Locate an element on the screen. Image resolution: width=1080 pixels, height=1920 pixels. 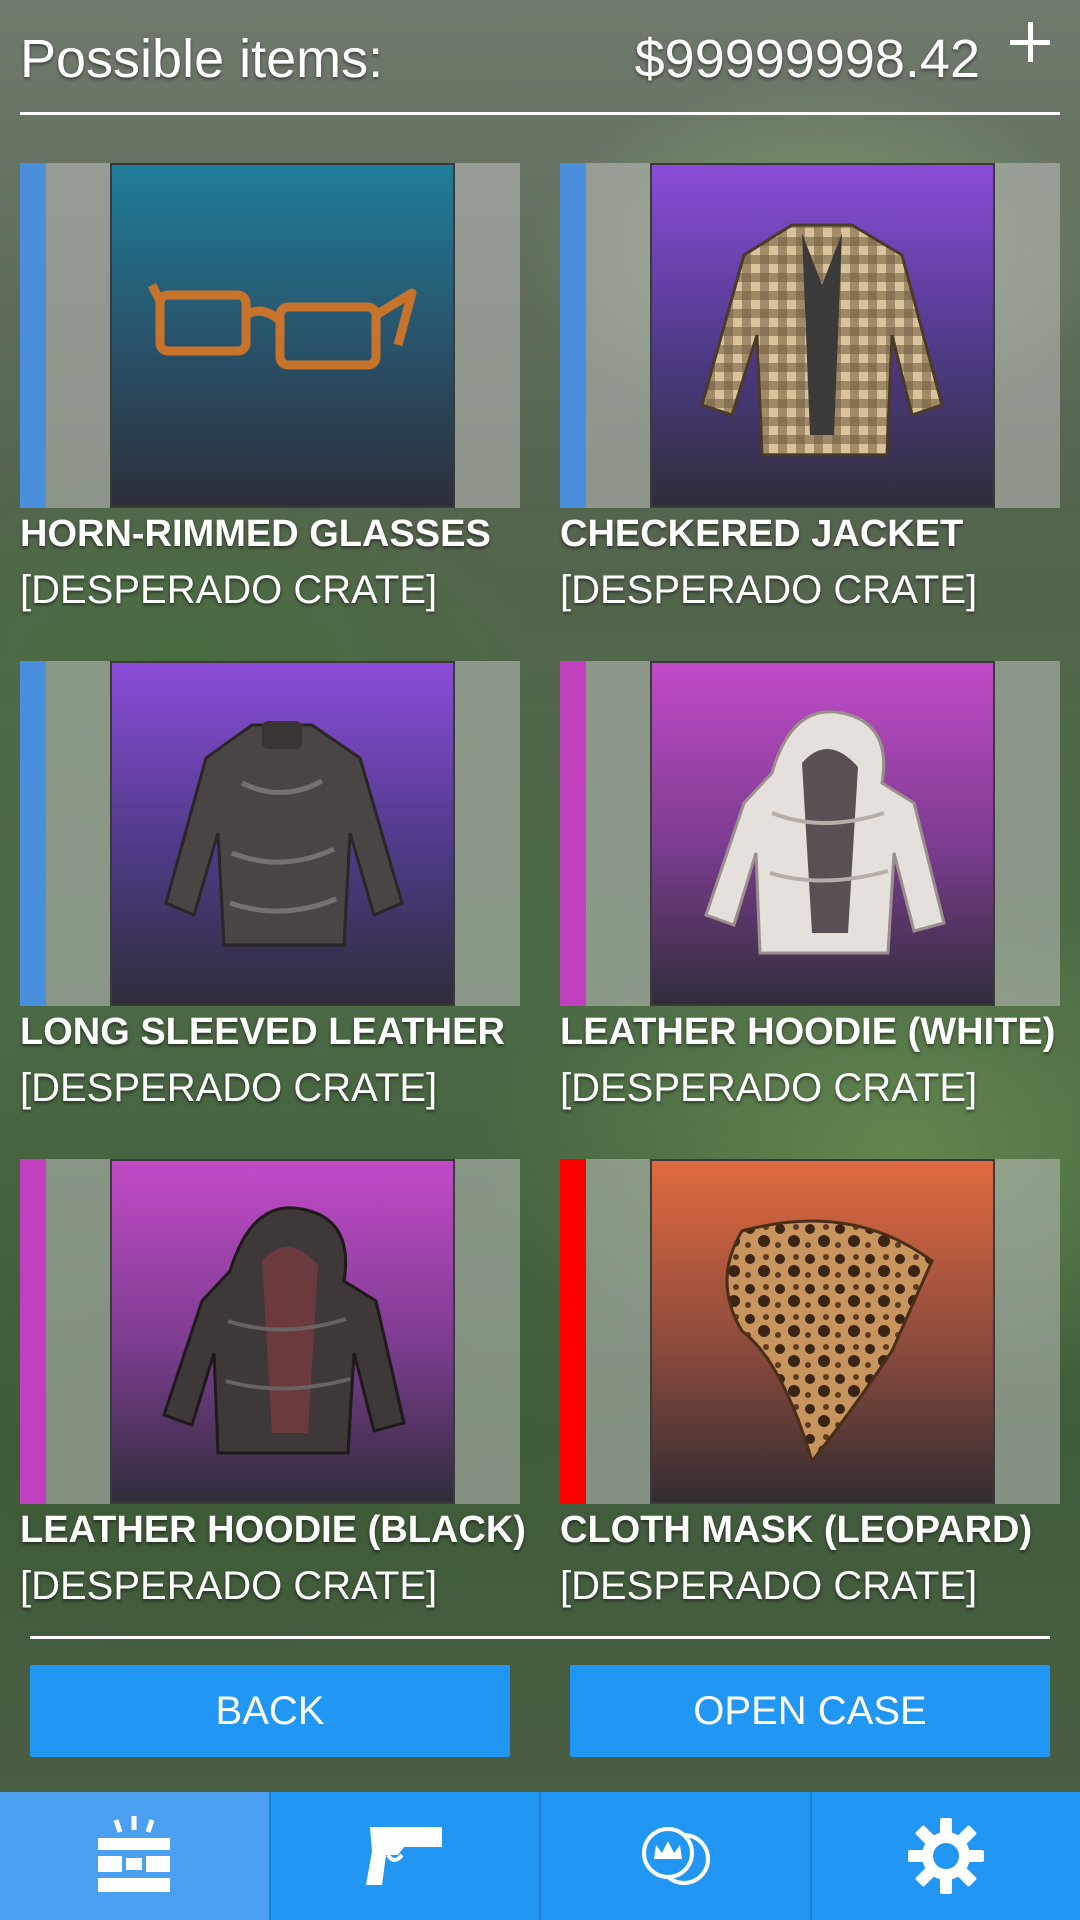
white-hoodie-image is located at coordinates (822, 833).